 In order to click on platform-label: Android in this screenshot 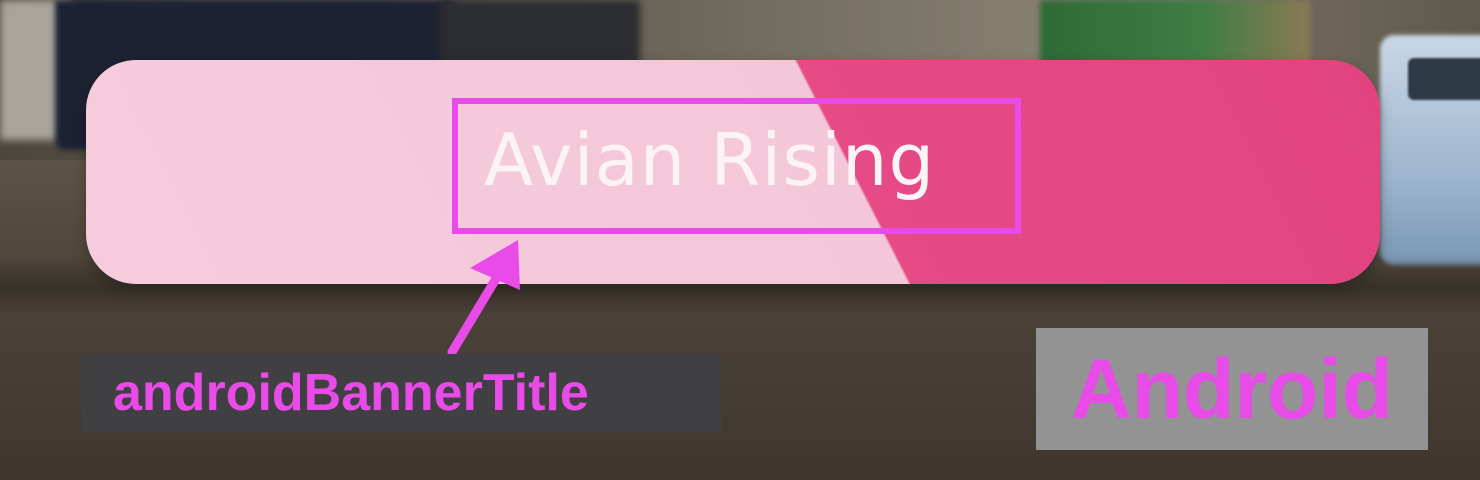, I will do `click(1232, 389)`.